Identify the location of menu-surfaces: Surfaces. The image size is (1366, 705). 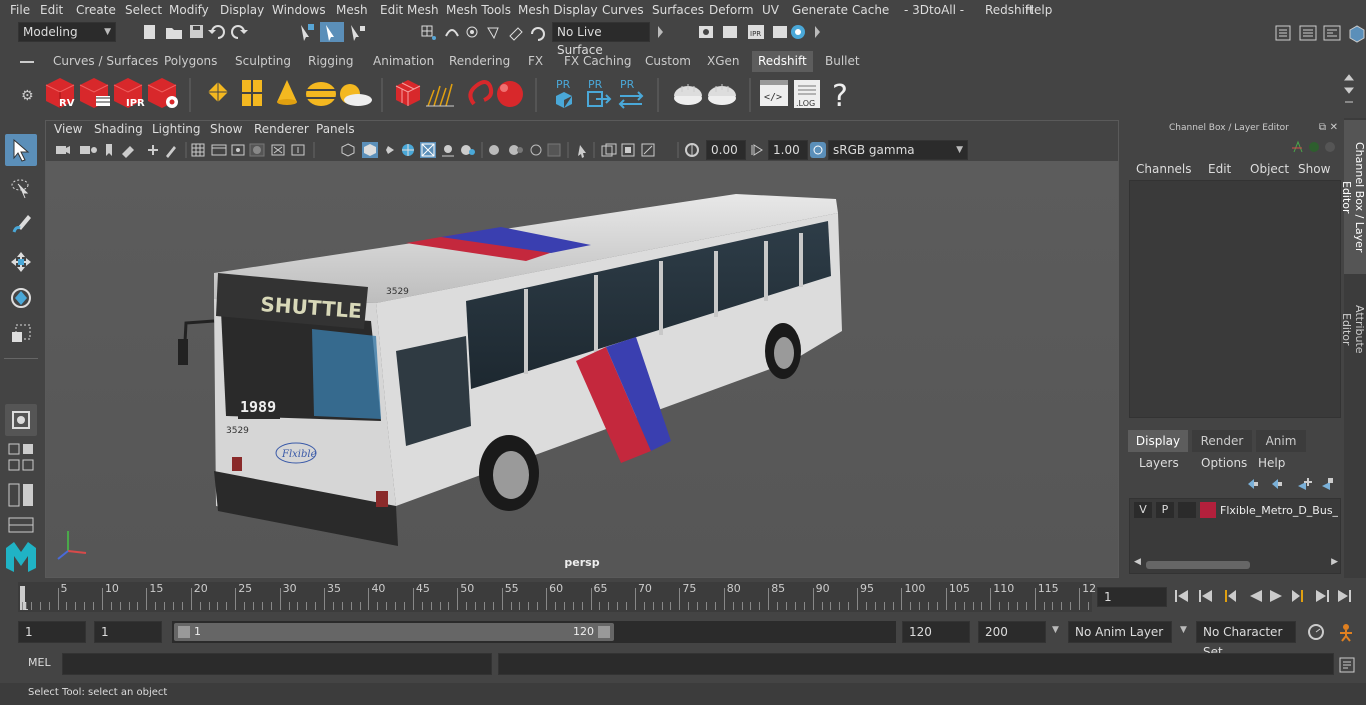
(678, 10).